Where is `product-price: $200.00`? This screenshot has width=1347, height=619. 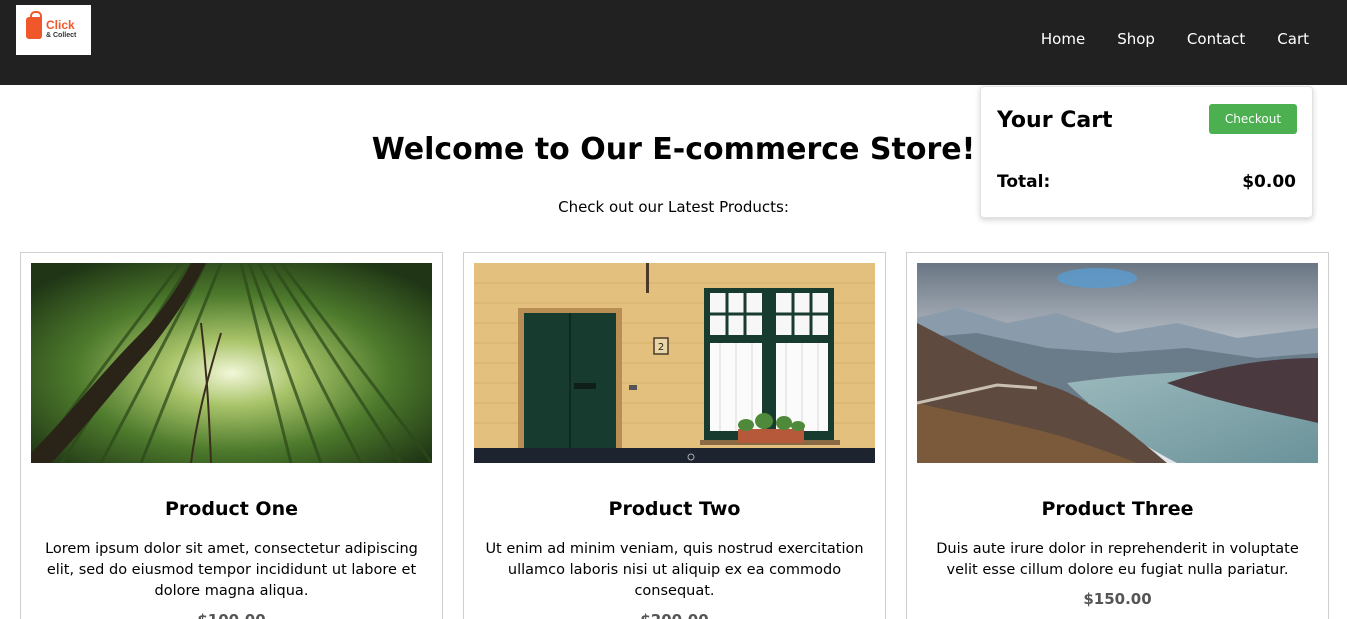 product-price: $200.00 is located at coordinates (674, 614).